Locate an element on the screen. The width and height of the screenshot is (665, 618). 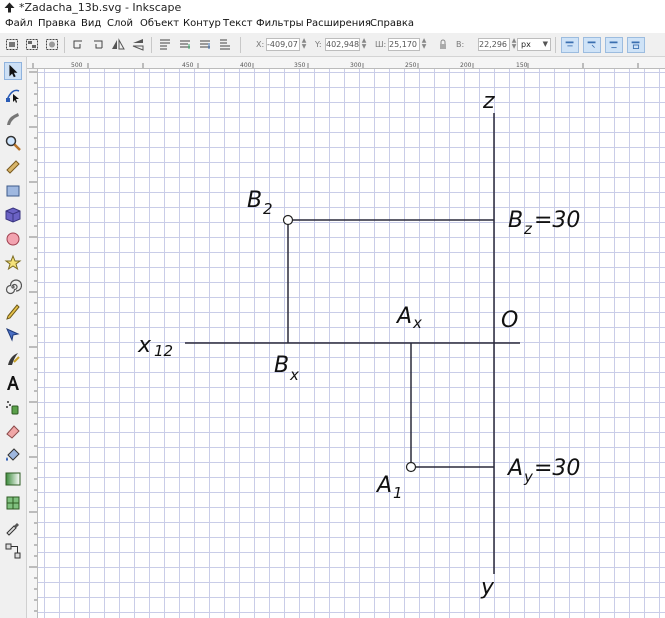
title-bar: *Zadacha_13b.svg - Inkscape is located at coordinates (332, 8).